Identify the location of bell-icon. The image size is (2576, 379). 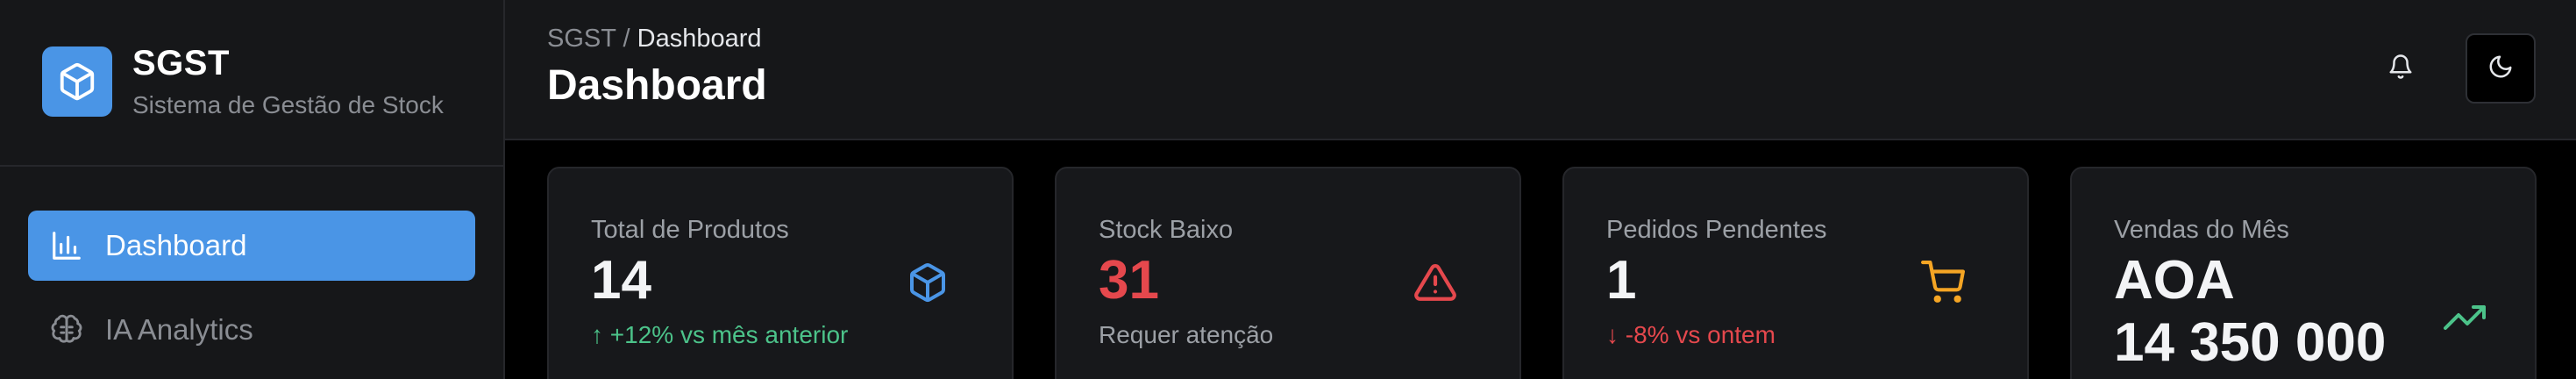
(2400, 69).